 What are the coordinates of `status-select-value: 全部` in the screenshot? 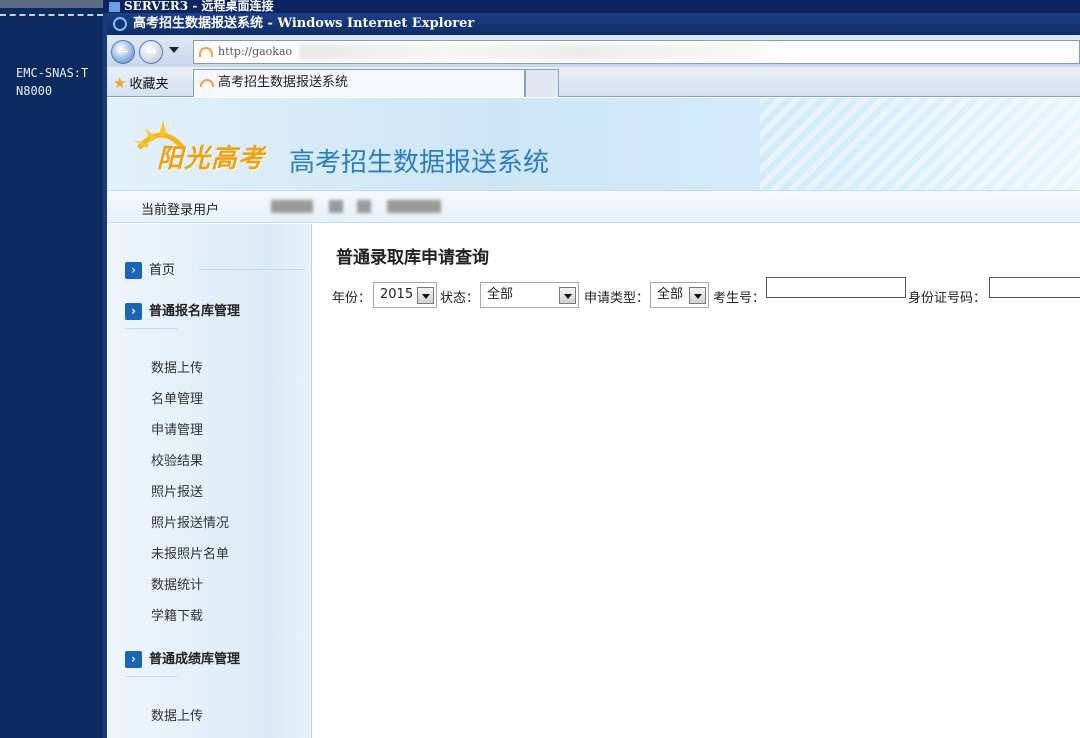 It's located at (500, 294).